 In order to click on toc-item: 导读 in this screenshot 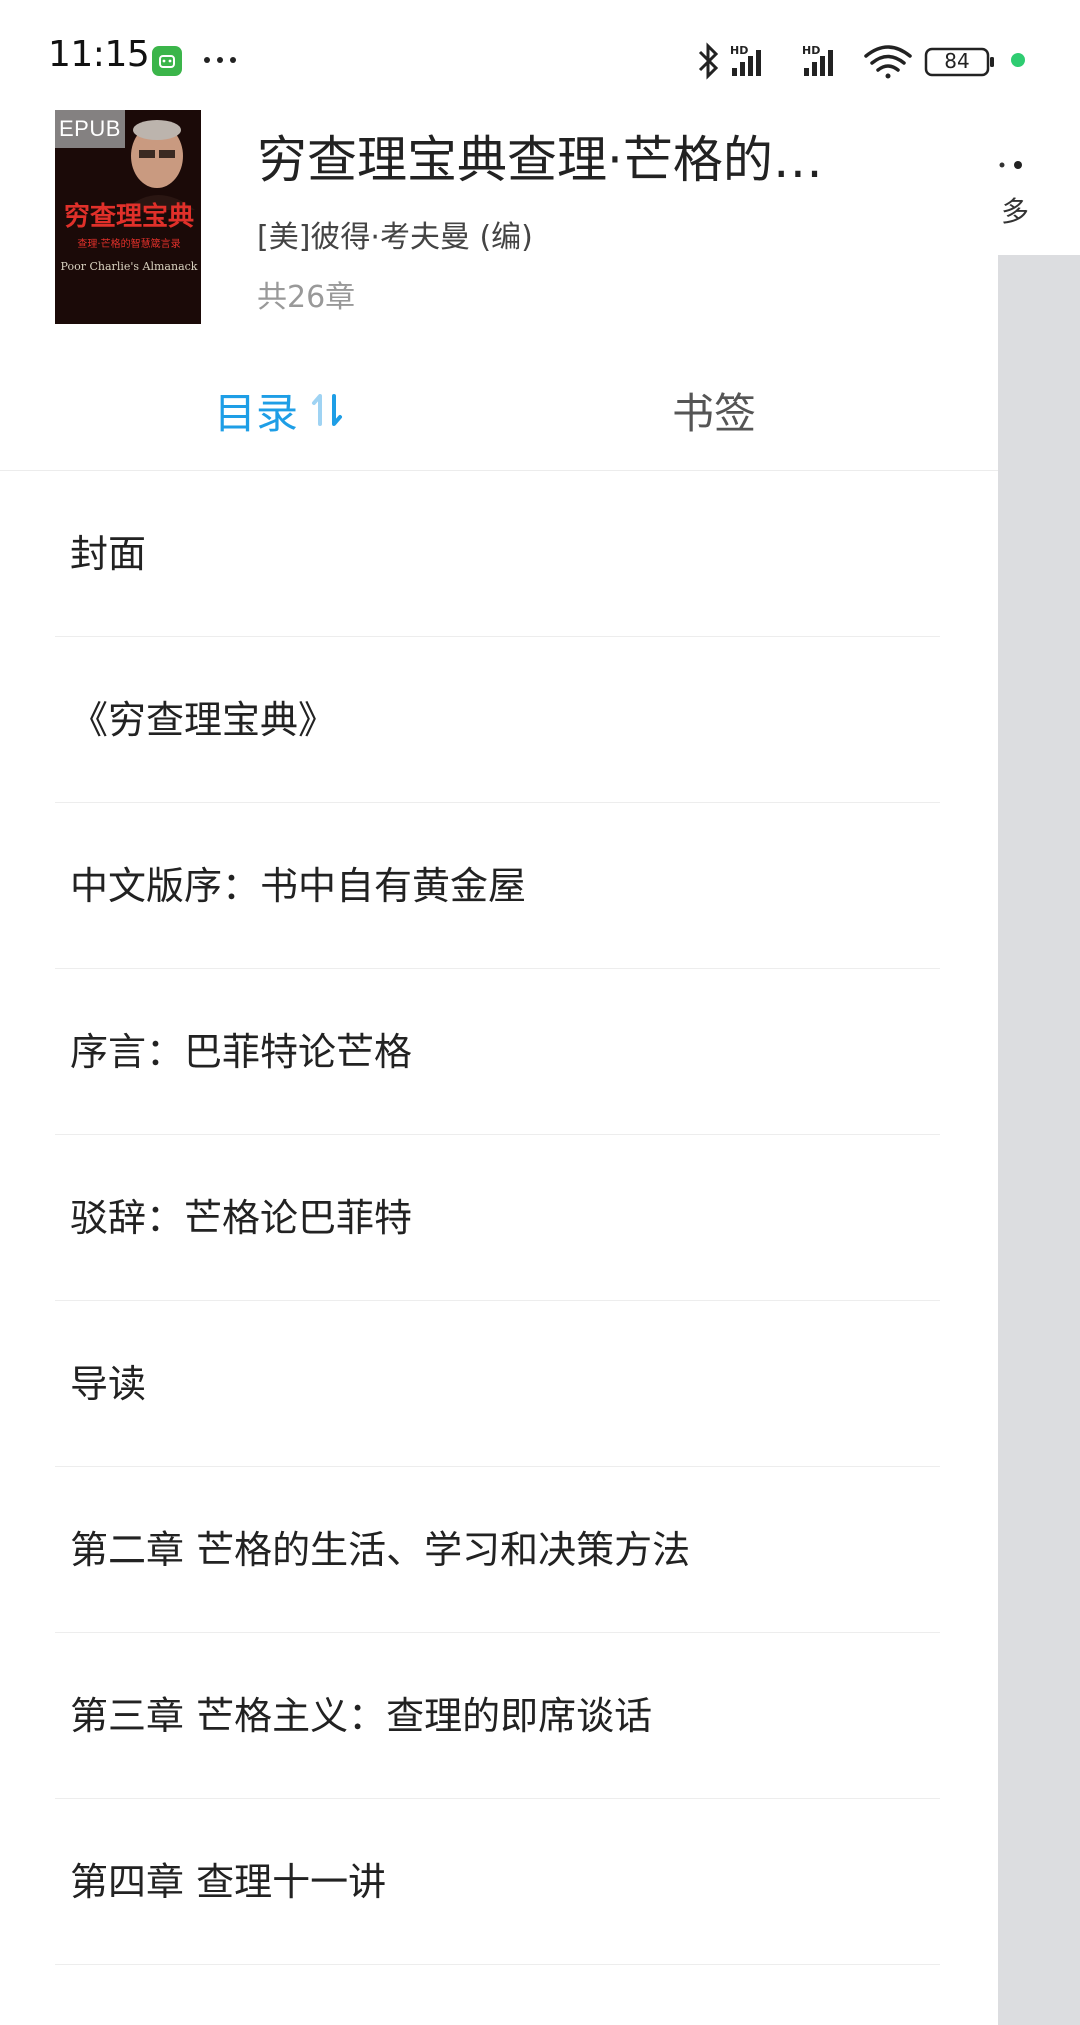, I will do `click(499, 1384)`.